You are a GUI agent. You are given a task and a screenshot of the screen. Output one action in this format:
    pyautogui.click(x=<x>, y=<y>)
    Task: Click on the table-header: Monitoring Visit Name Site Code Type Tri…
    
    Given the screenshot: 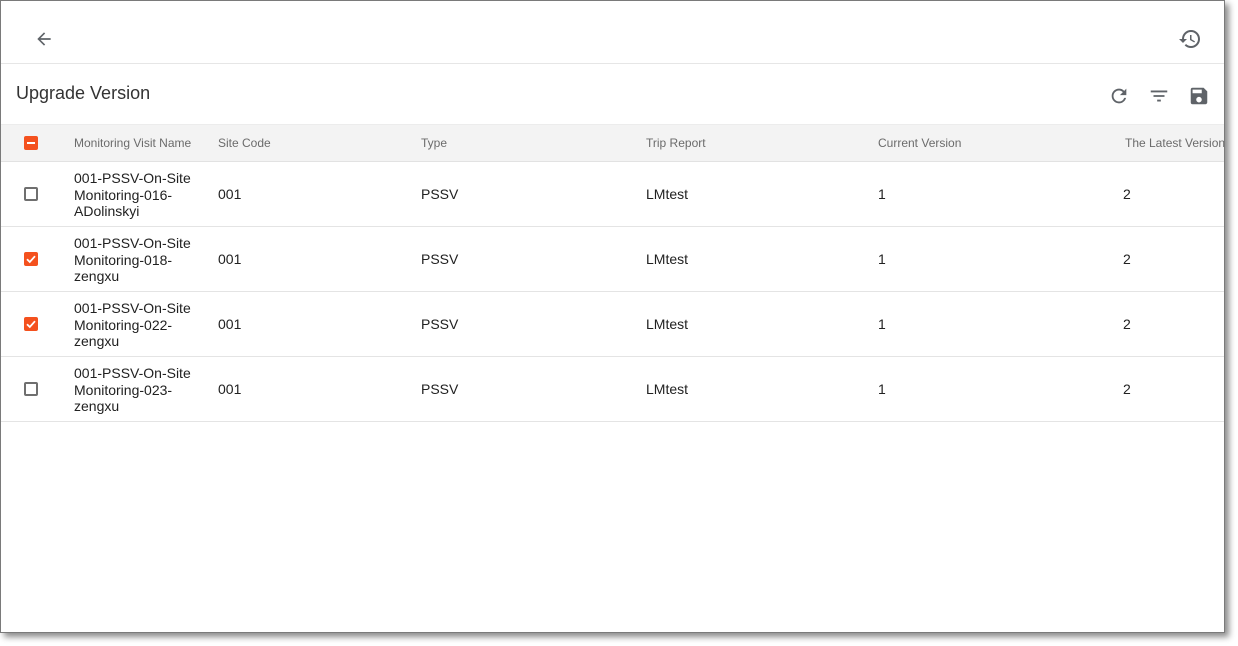 What is the action you would take?
    pyautogui.click(x=612, y=143)
    